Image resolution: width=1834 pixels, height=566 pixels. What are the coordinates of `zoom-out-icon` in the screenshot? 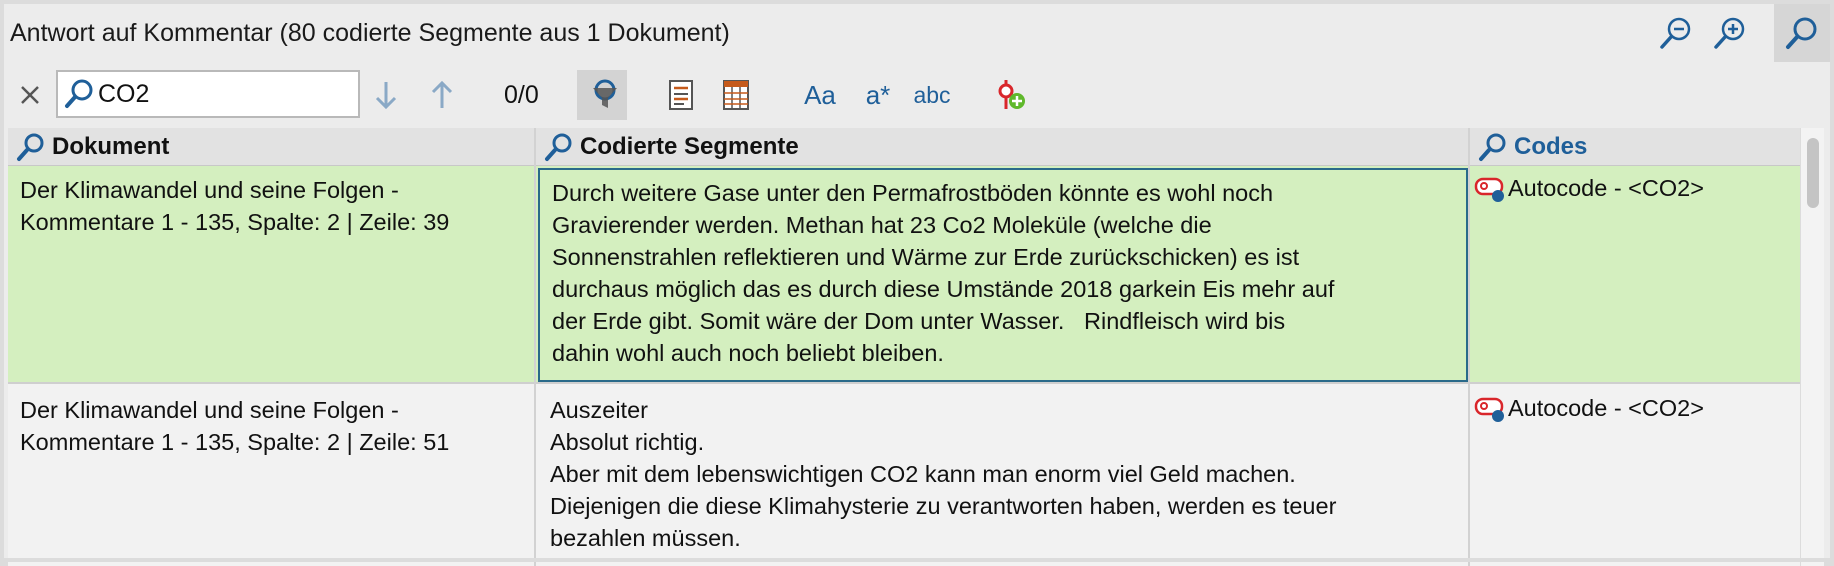 It's located at (1676, 33).